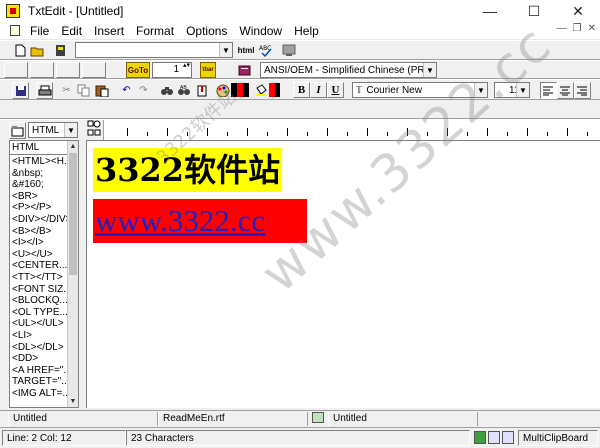 This screenshot has width=600, height=448. I want to click on line-number-spinner: 1, so click(172, 70).